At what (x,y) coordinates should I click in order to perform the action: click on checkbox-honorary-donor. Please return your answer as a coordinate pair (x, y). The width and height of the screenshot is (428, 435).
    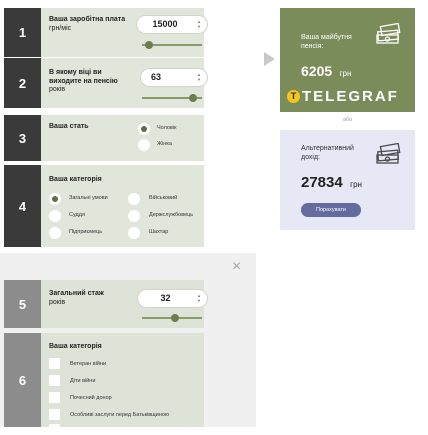
    Looking at the image, I should click on (54, 397).